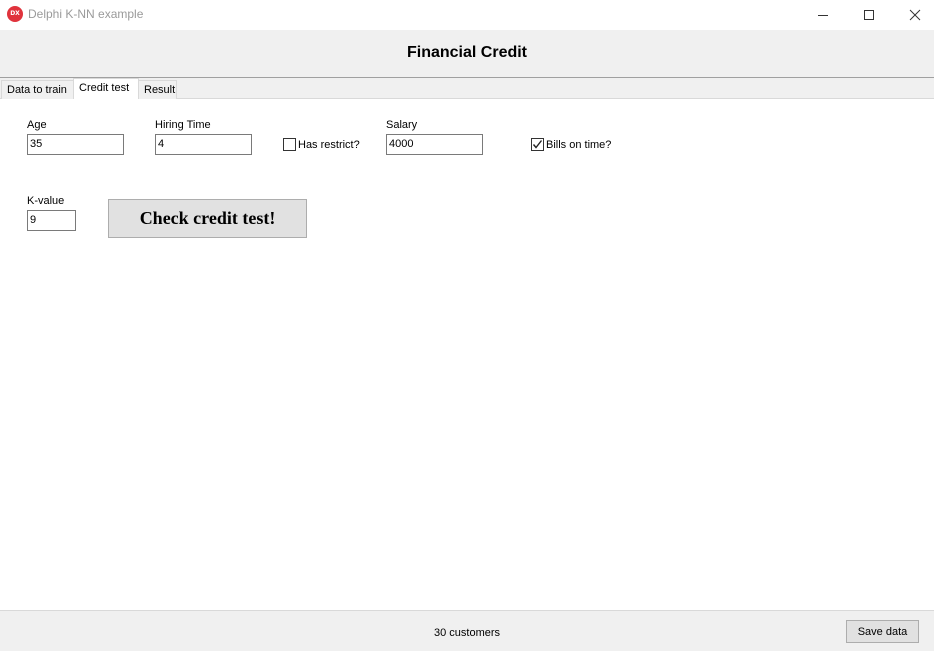  I want to click on maximize-icon, so click(869, 15).